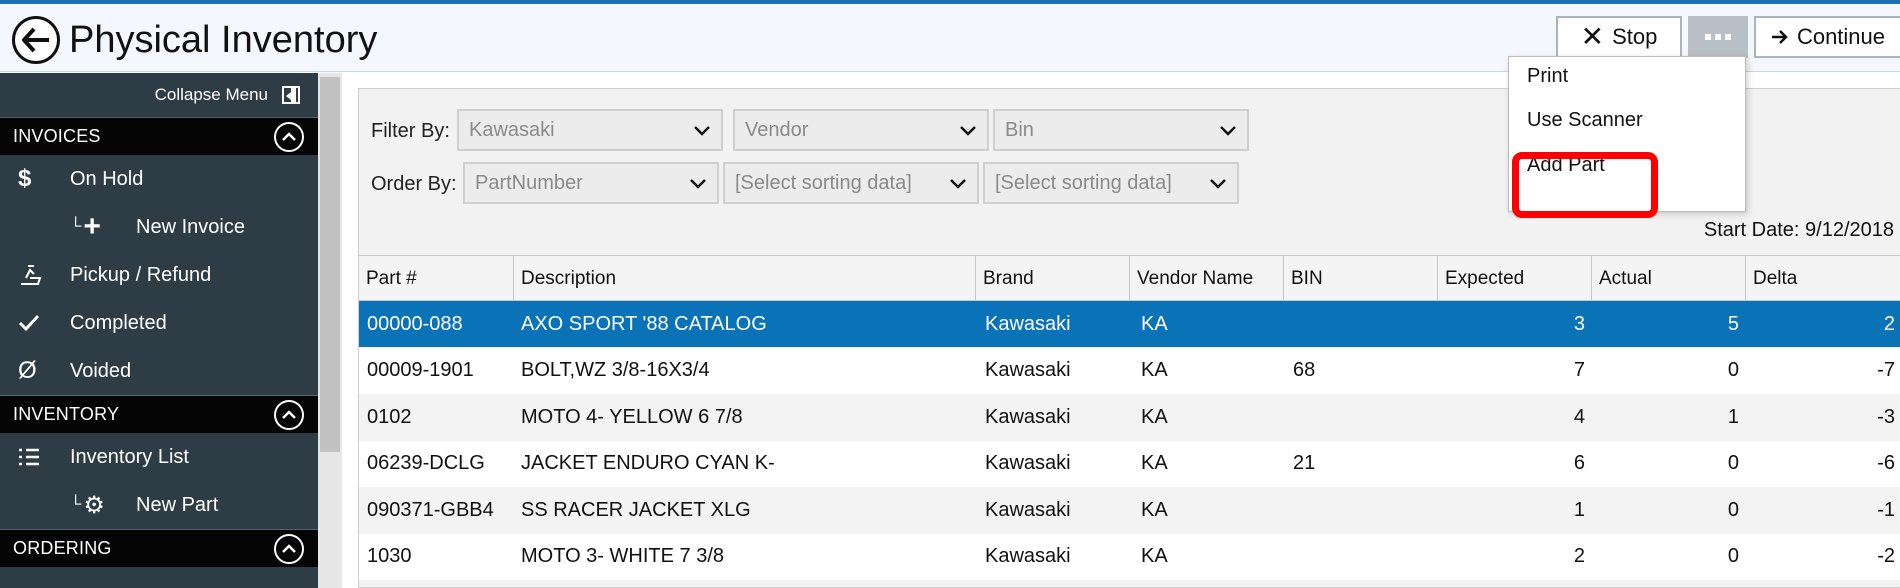  I want to click on sidebar-scrollbar, so click(330, 330).